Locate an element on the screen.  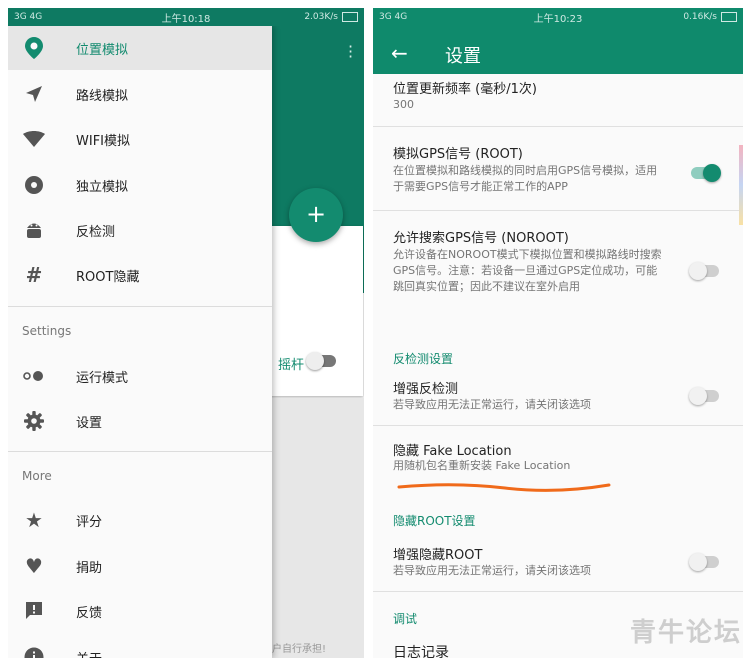
gps-search-toggle is located at coordinates (704, 271).